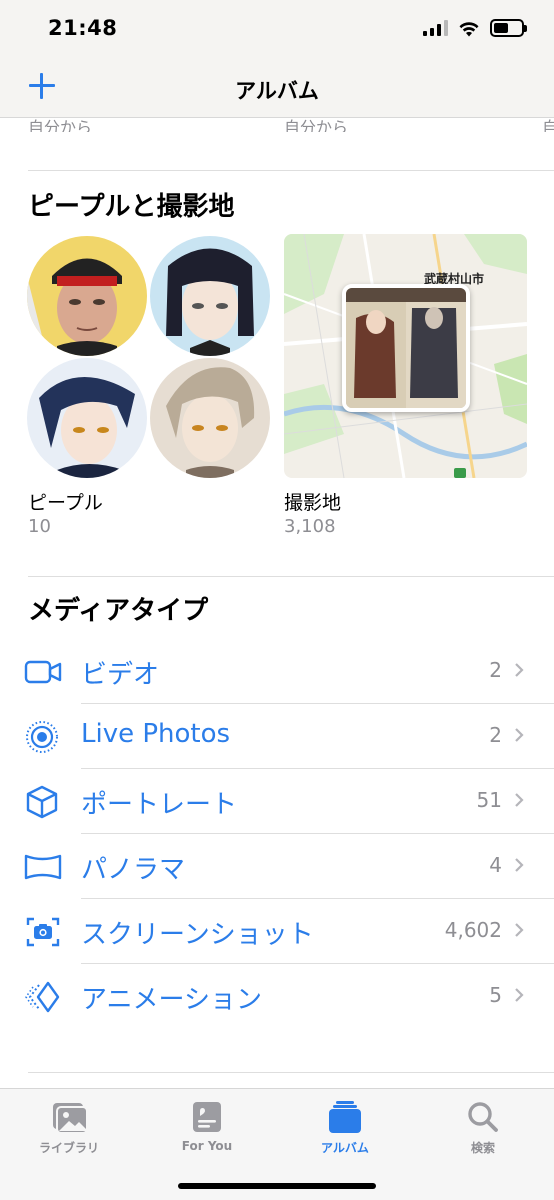 The width and height of the screenshot is (554, 1200). Describe the element at coordinates (483, 1117) in the screenshot. I see `search-icon` at that location.